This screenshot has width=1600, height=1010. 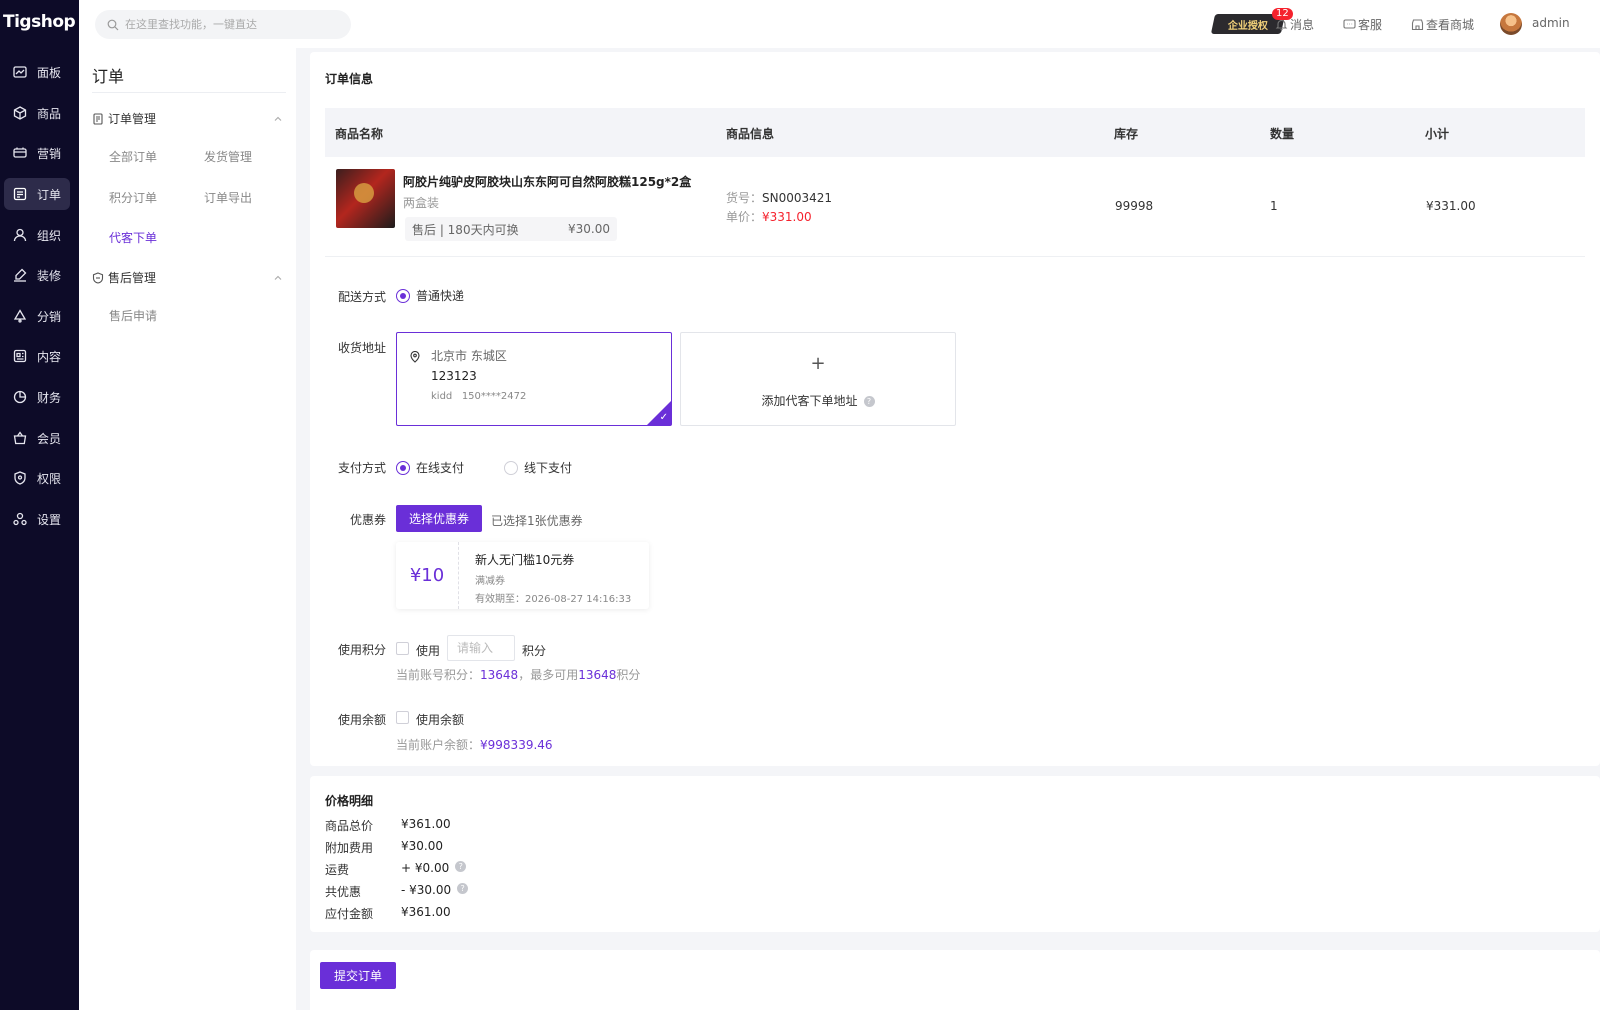 I want to click on brush-icon, so click(x=20, y=275).